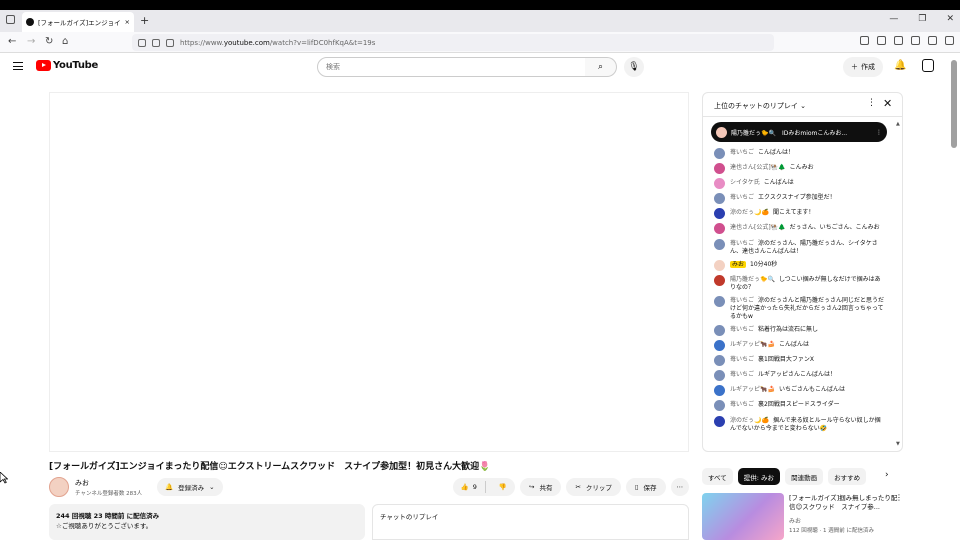 The height and width of the screenshot is (540, 960). I want to click on channel-name: みお, so click(82, 483).